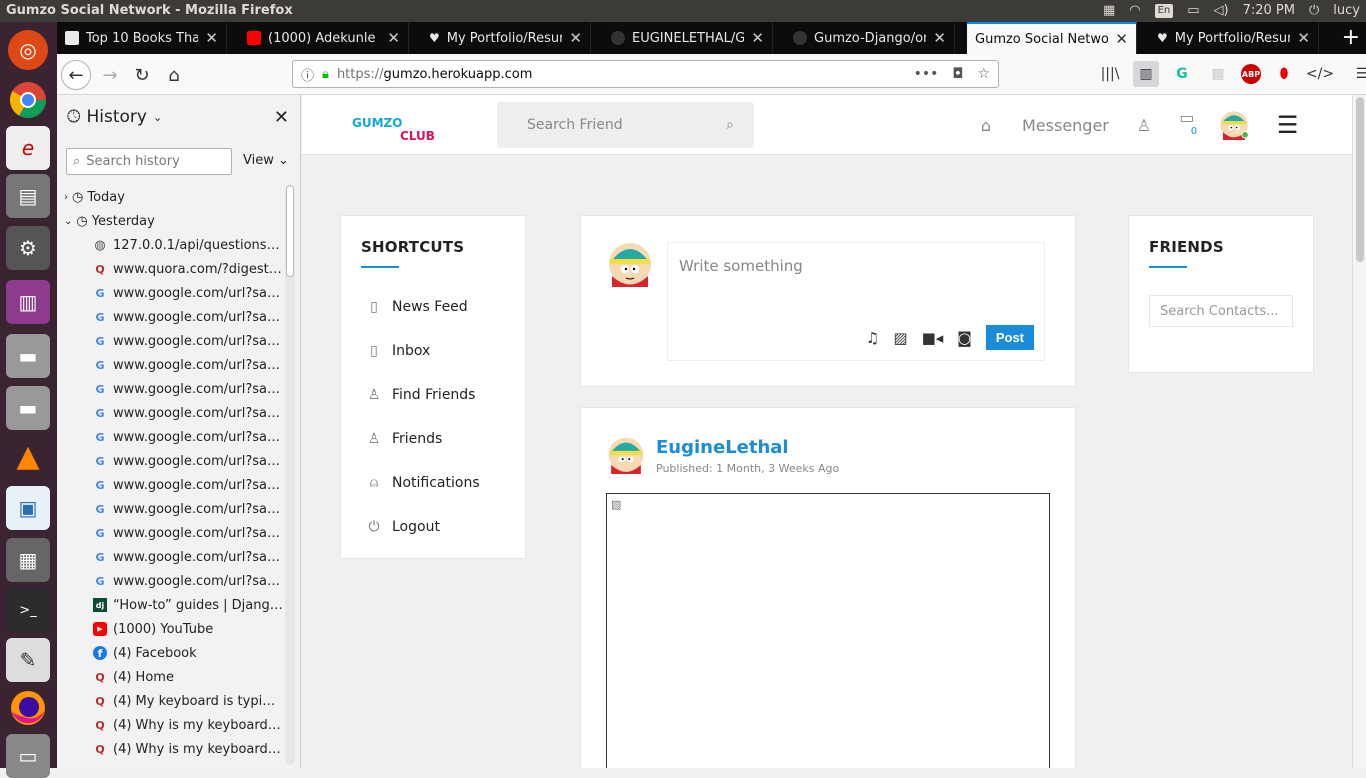 This screenshot has height=778, width=1366. What do you see at coordinates (266, 160) in the screenshot?
I see `view-menu-button: View ⌄` at bounding box center [266, 160].